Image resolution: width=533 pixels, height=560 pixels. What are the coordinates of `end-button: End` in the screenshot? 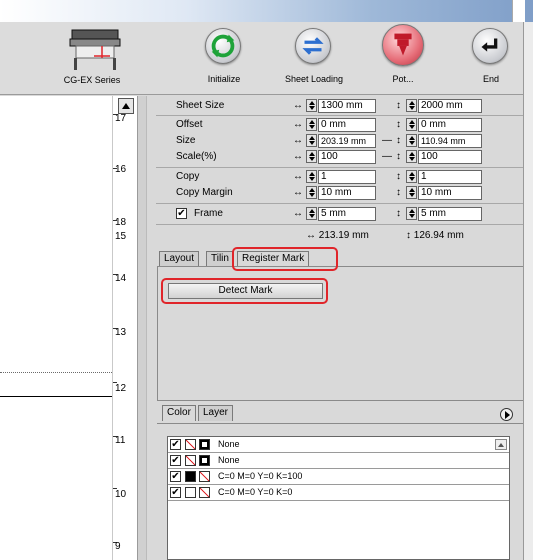 It's located at (491, 56).